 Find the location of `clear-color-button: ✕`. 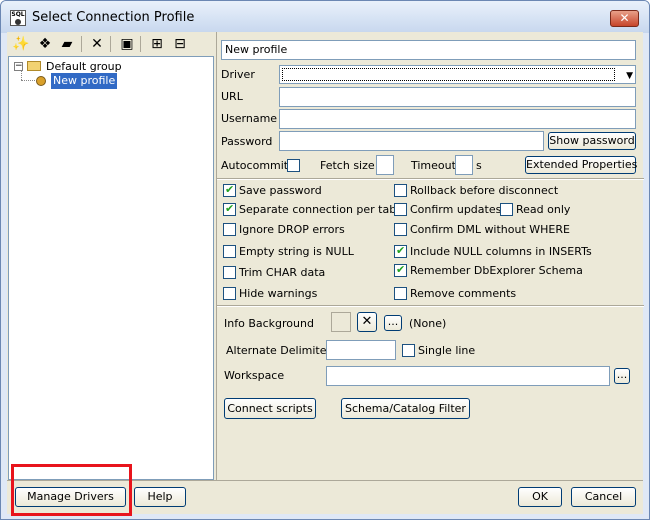

clear-color-button: ✕ is located at coordinates (367, 322).